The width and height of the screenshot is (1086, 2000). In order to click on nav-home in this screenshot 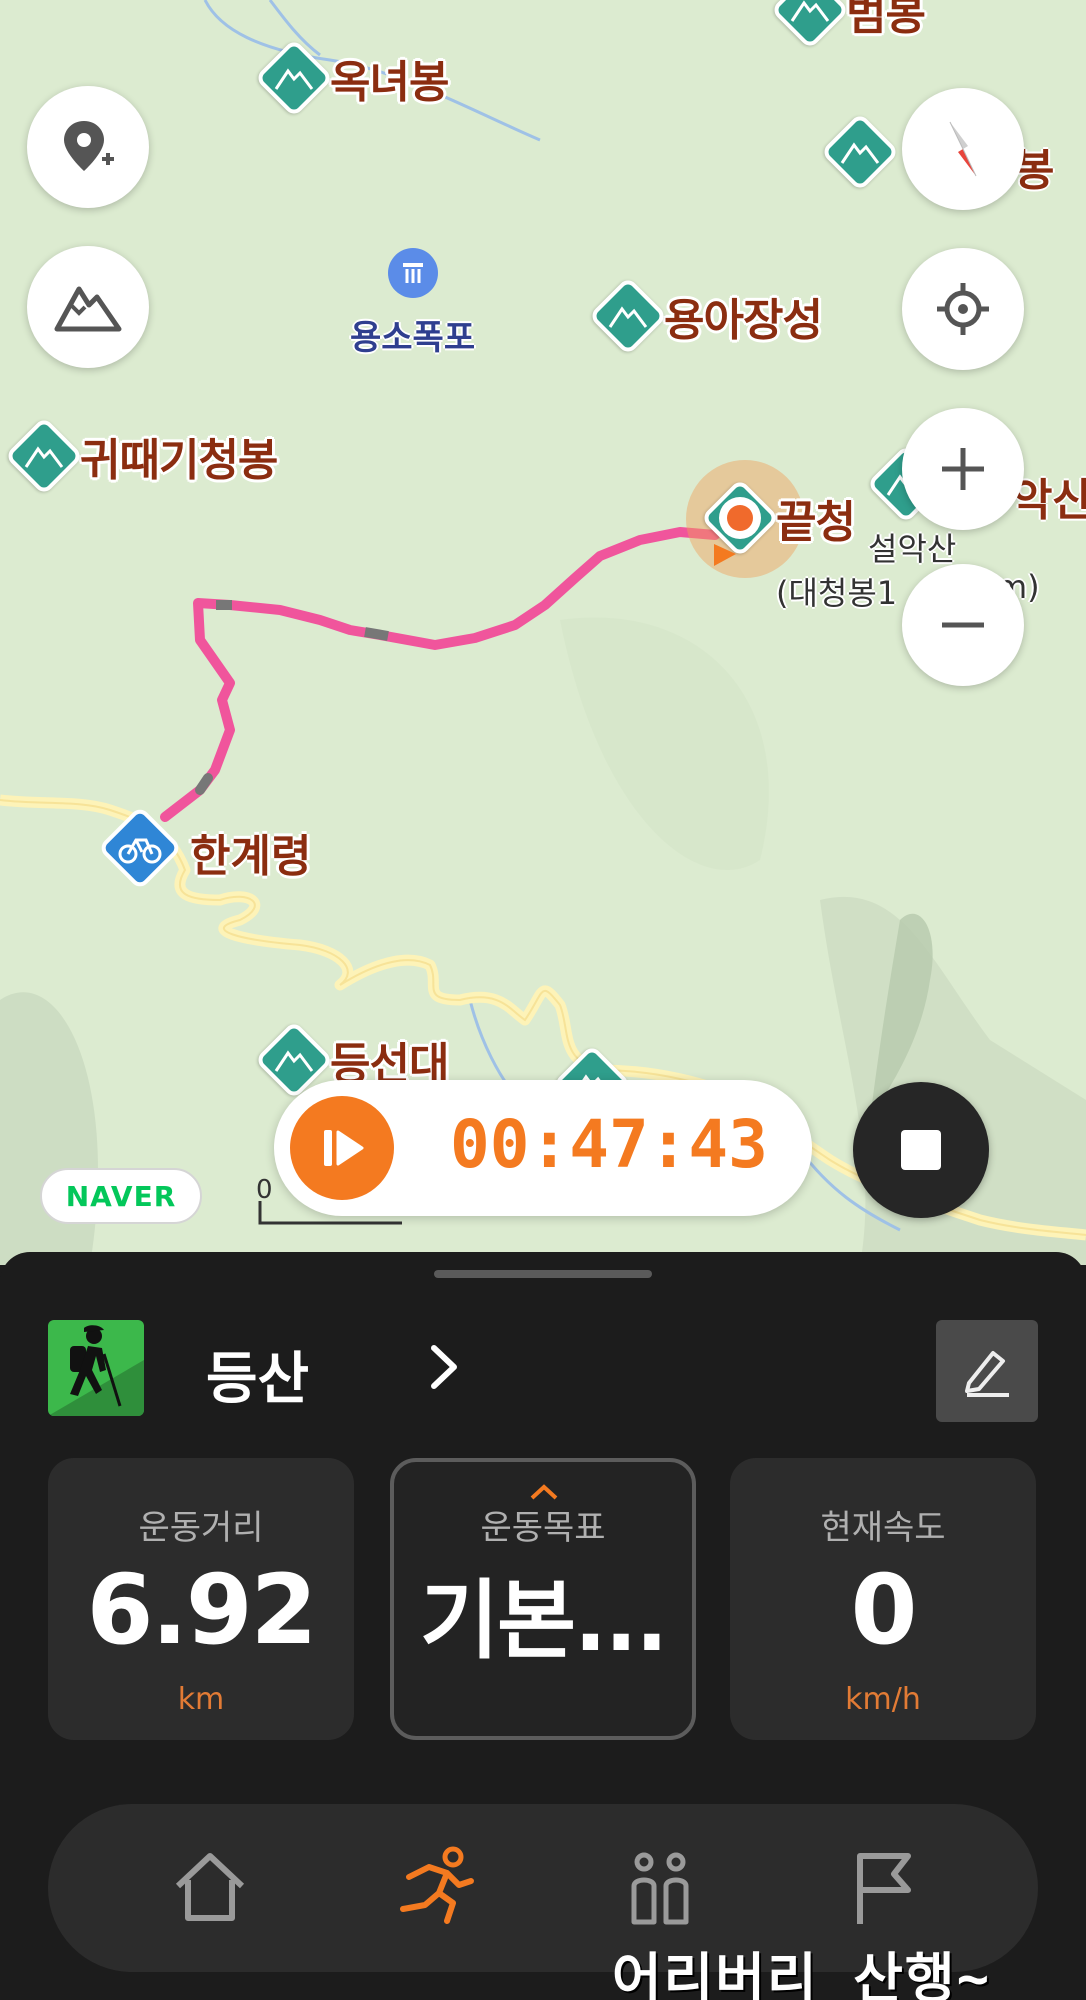, I will do `click(210, 1888)`.